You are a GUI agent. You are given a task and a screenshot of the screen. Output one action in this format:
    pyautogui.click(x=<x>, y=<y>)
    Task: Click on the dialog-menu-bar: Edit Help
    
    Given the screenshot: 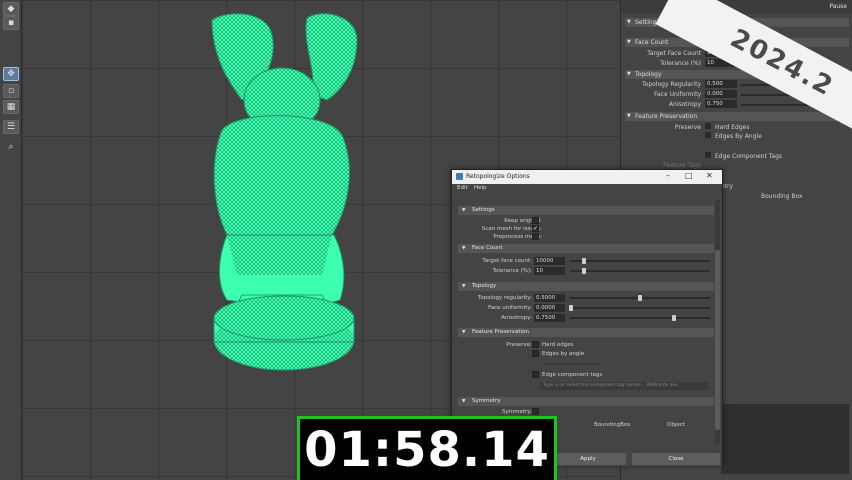 What is the action you would take?
    pyautogui.click(x=587, y=189)
    